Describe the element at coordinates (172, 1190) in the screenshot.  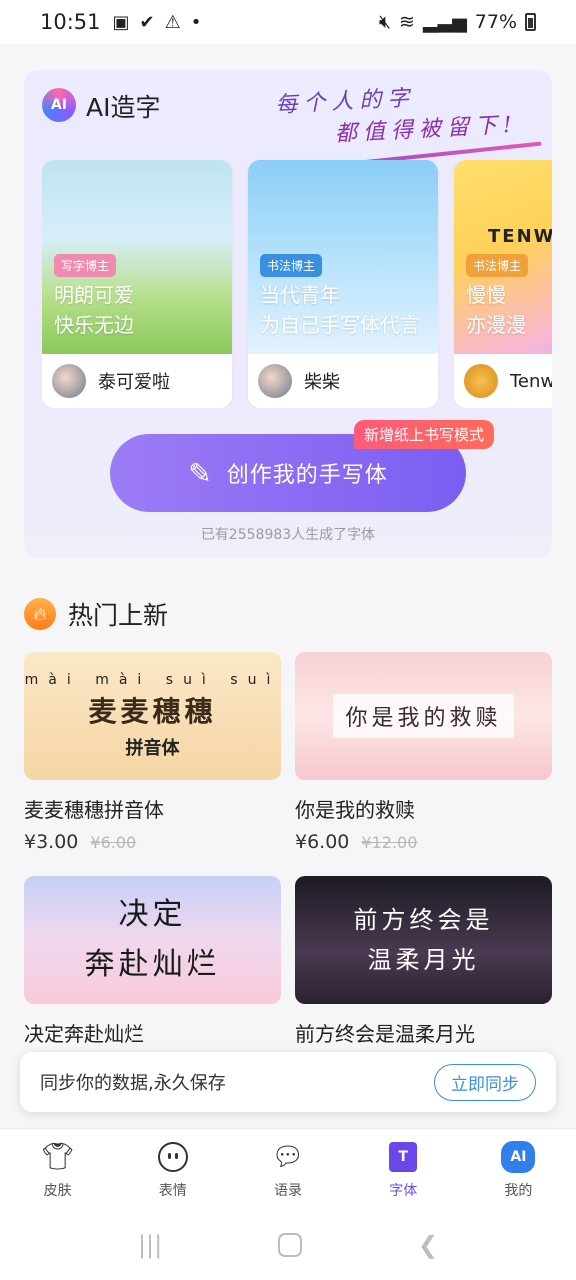
I see `nav-label: 表情` at that location.